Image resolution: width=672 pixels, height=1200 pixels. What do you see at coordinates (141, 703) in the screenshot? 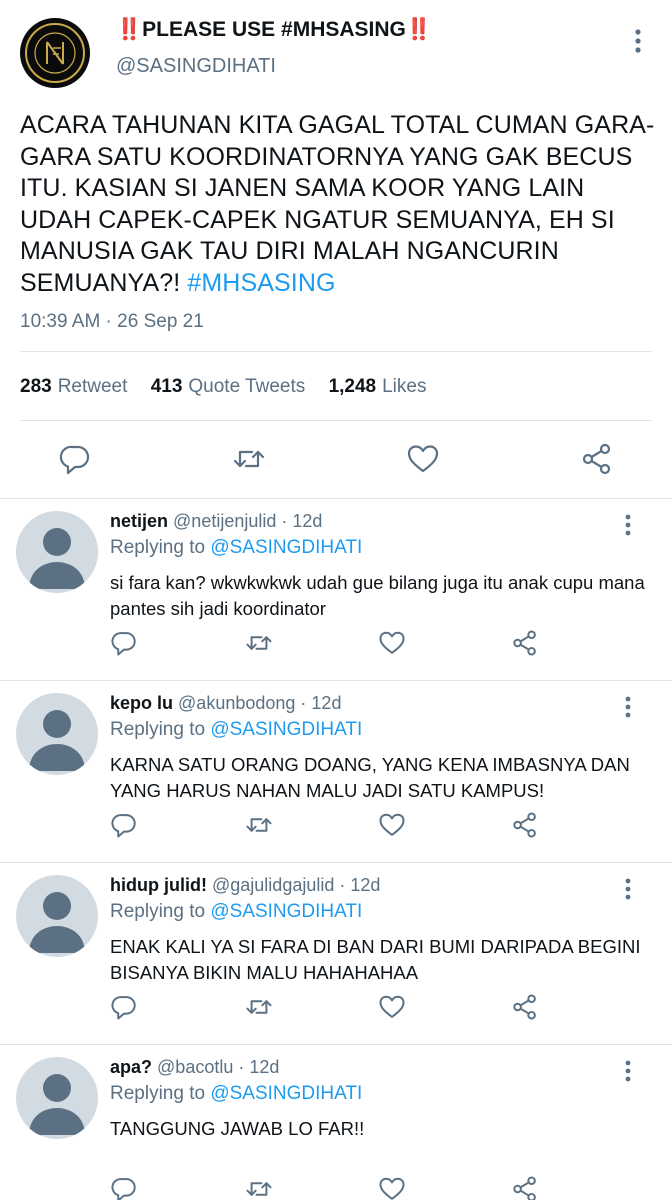
I see `reply-author-name: kepo lu` at bounding box center [141, 703].